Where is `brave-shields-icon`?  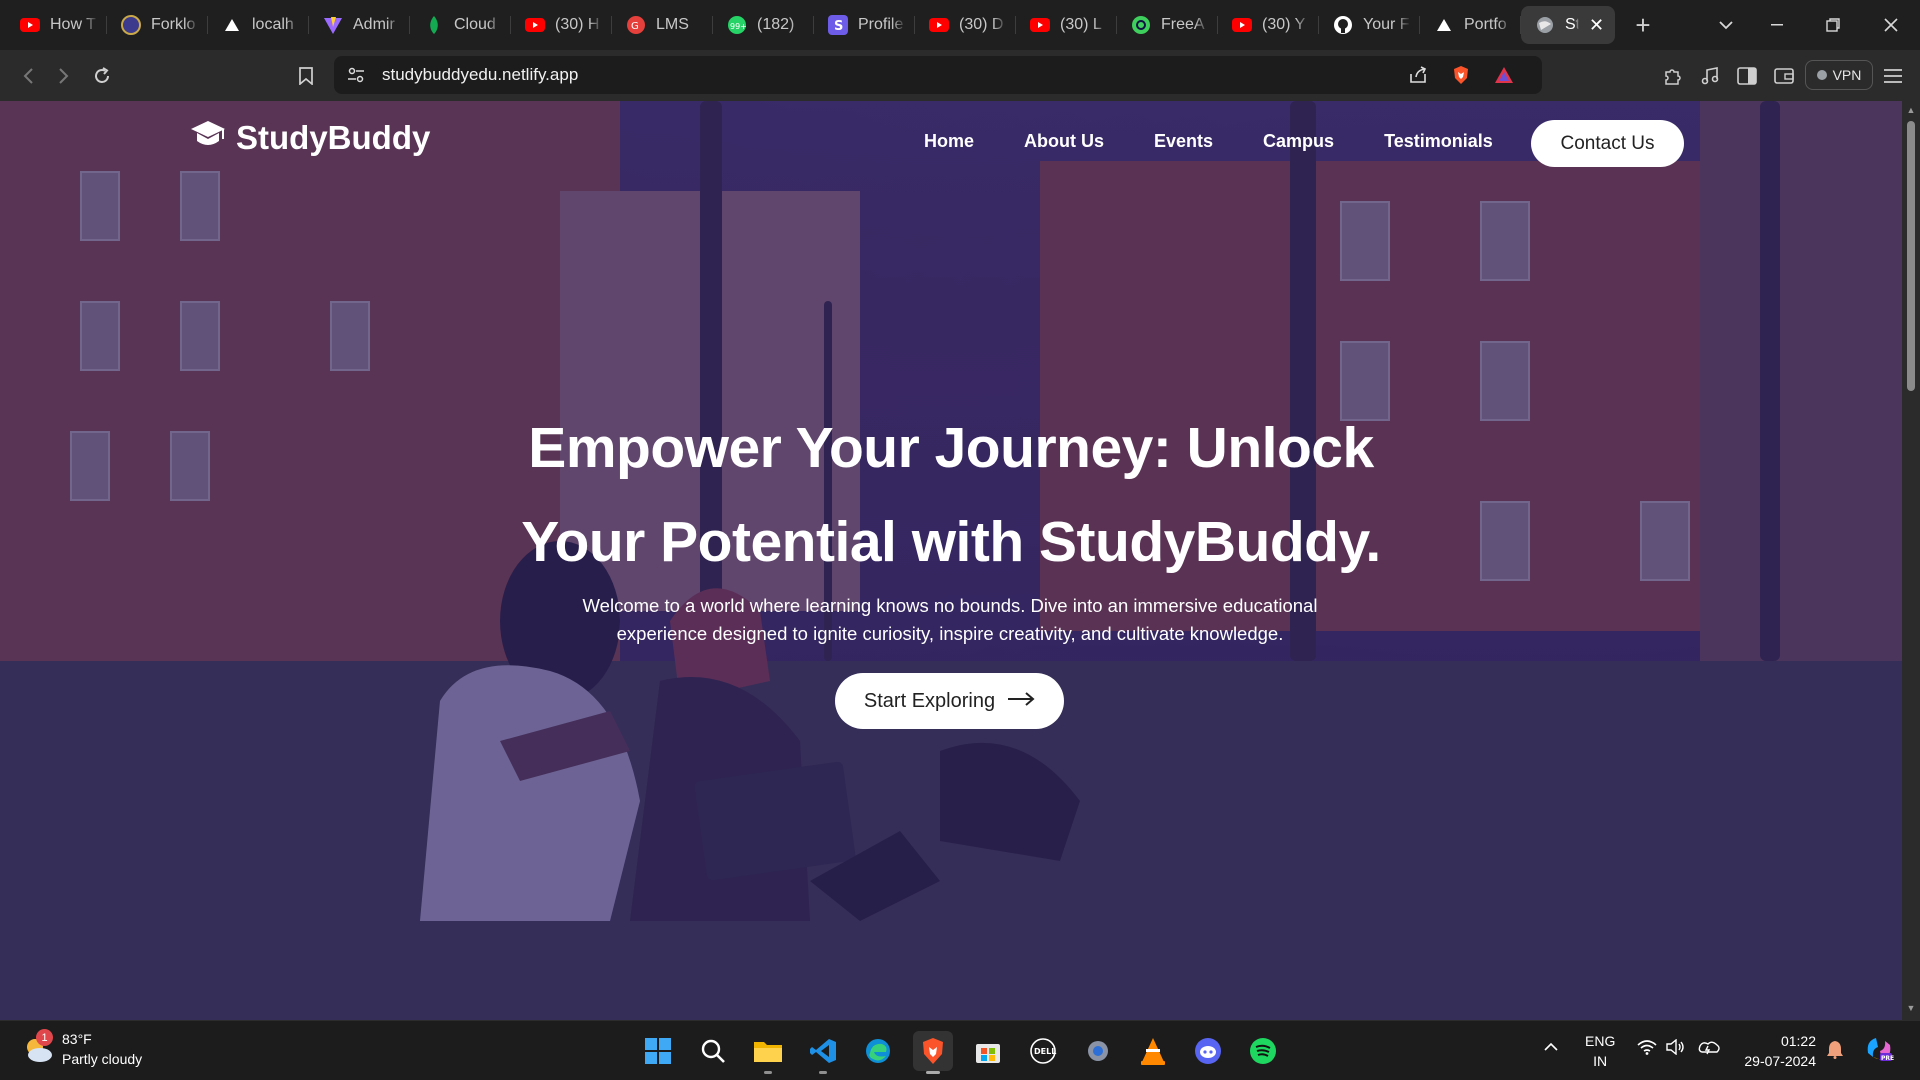
brave-shields-icon is located at coordinates (1461, 75).